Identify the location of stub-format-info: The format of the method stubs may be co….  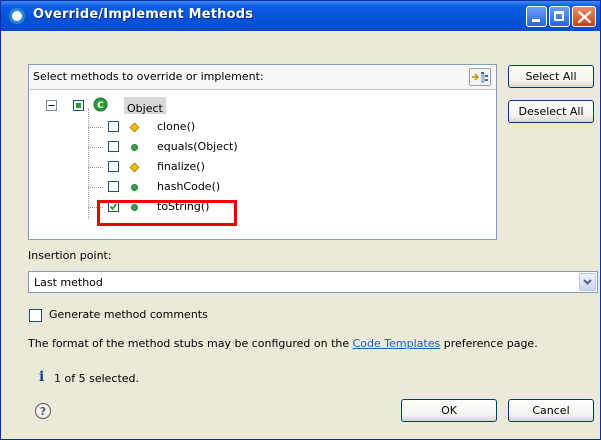
(283, 343).